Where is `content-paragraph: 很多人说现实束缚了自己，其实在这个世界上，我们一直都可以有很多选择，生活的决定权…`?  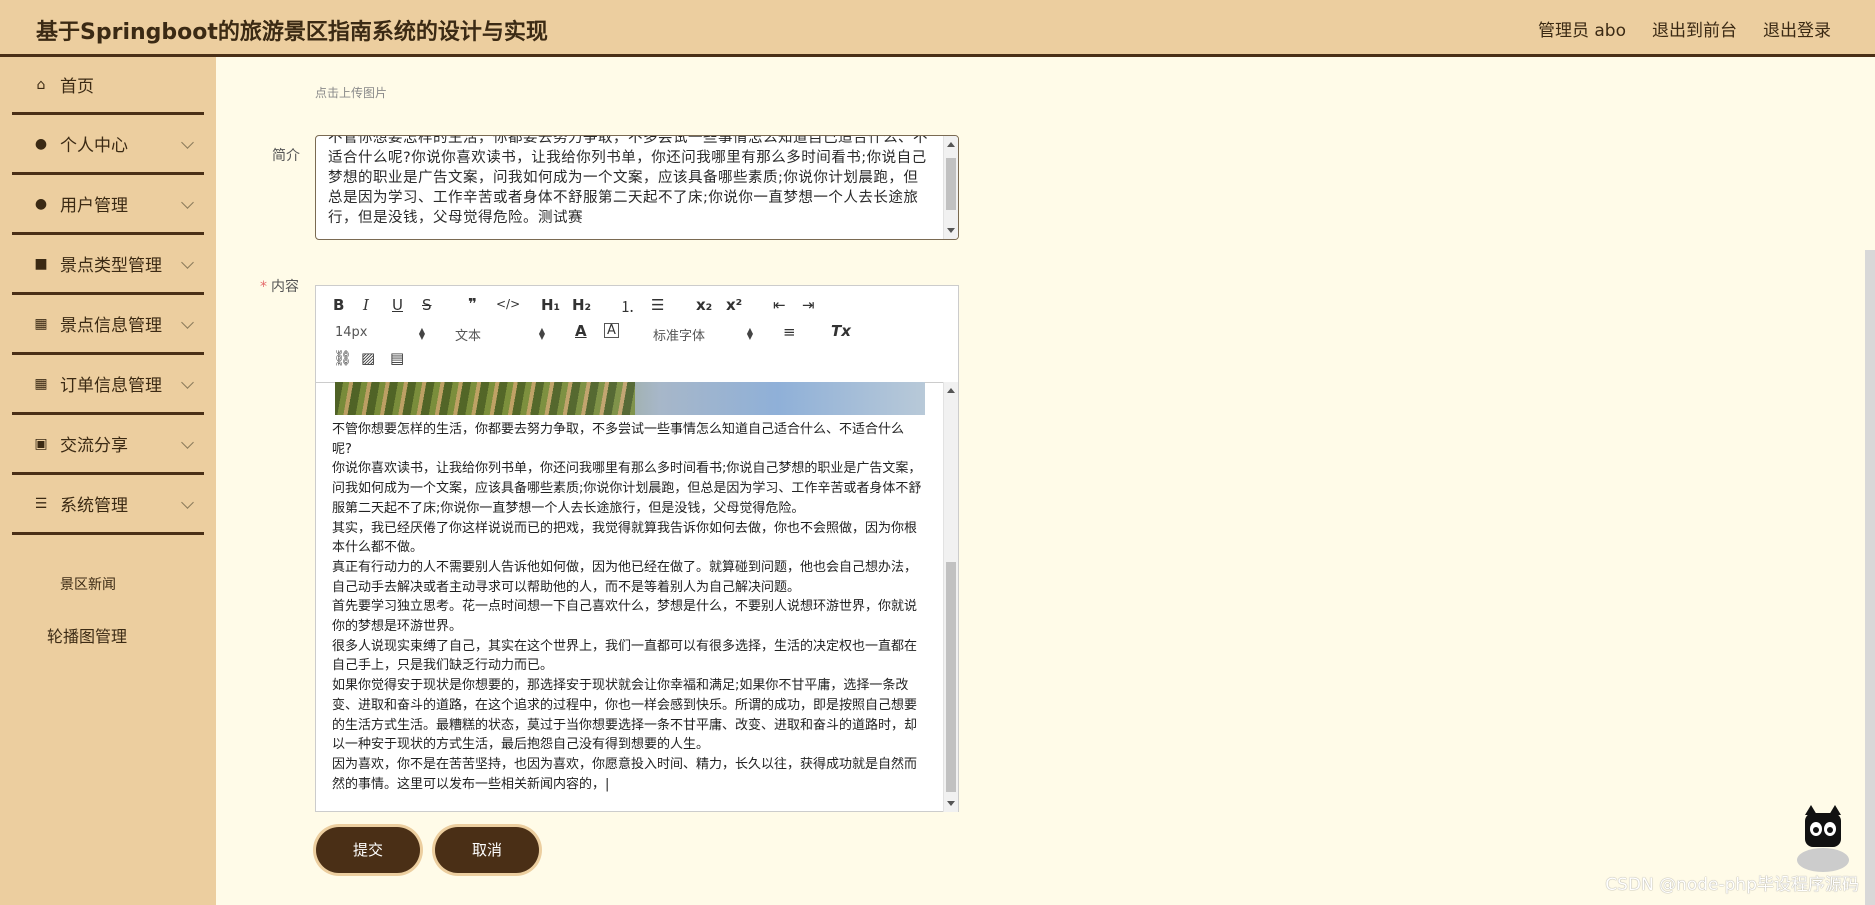 content-paragraph: 很多人说现实束缚了自己，其实在这个世界上，我们一直都可以有很多选择，生活的决定权… is located at coordinates (625, 656).